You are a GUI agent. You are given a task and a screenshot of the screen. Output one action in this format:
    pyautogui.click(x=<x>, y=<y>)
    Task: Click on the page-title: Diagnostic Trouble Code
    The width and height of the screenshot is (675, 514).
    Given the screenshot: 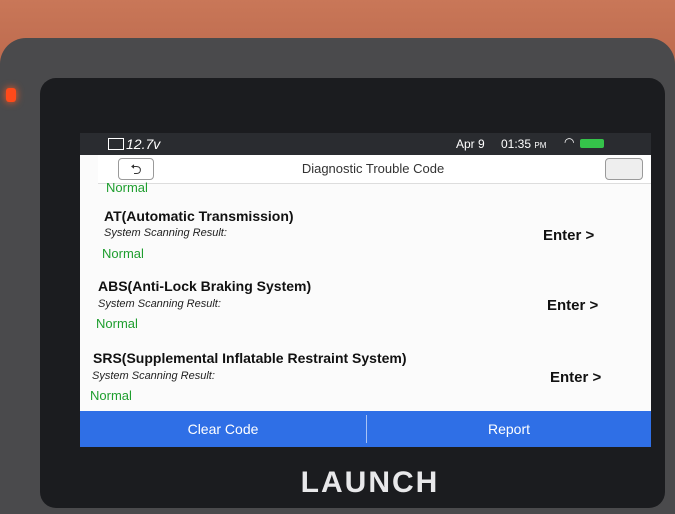 What is the action you would take?
    pyautogui.click(x=373, y=168)
    